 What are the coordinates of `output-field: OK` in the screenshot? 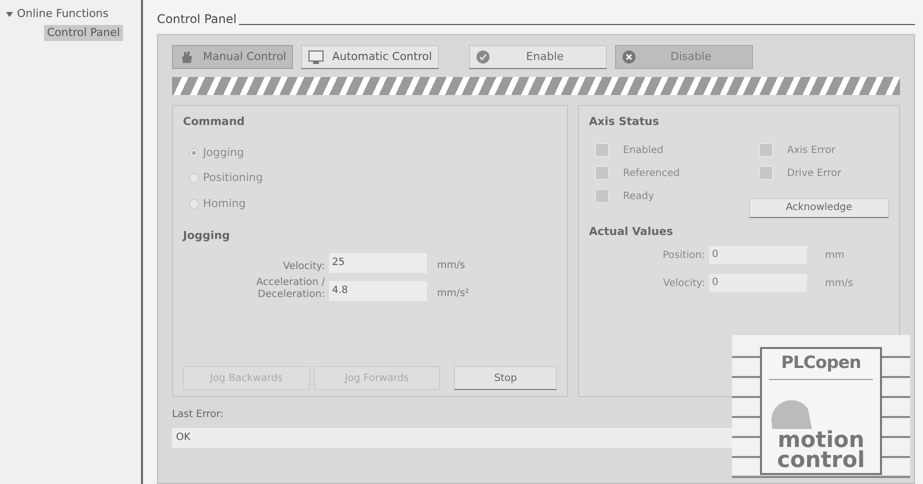 It's located at (452, 438).